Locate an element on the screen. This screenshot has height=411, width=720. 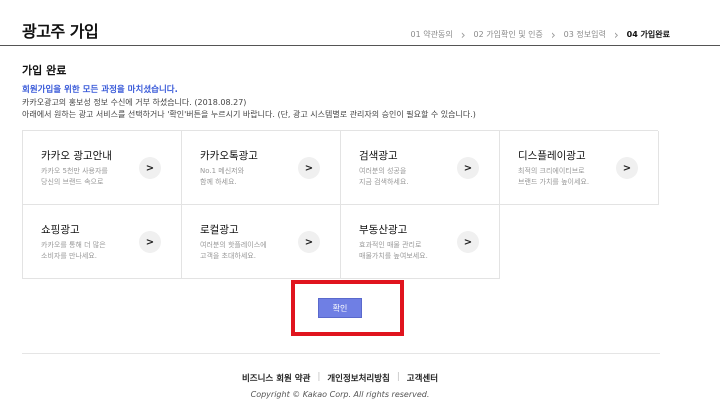
service-card-title: 쇼핑광고 is located at coordinates (60, 230).